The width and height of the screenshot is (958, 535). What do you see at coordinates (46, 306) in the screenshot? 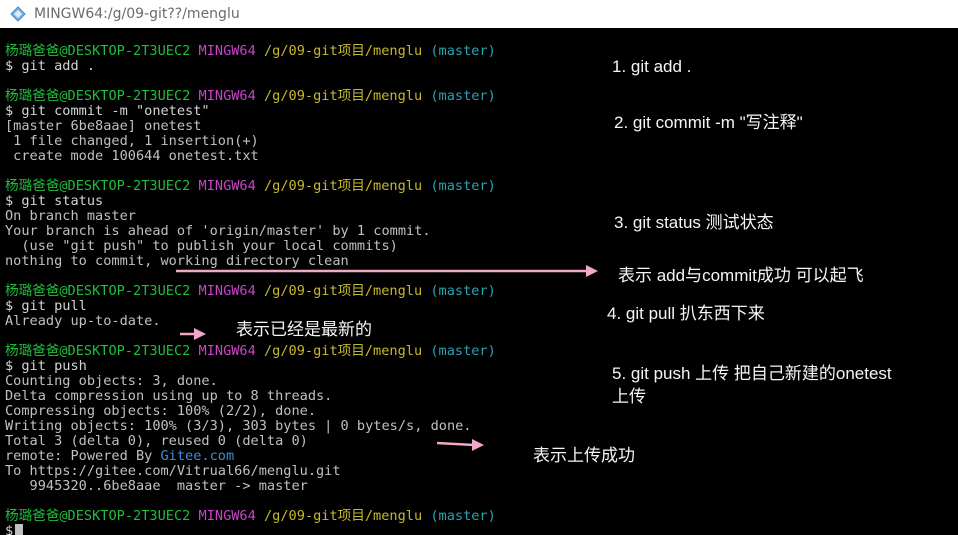
I see `command-line: $ git pull` at bounding box center [46, 306].